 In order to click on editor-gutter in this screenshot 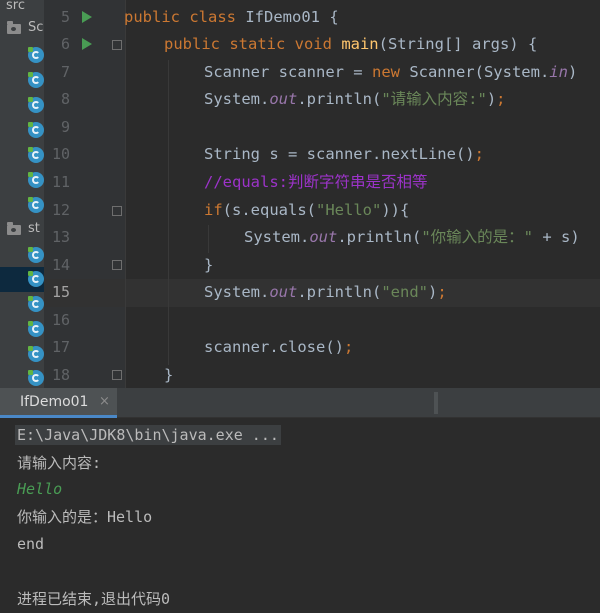, I will do `click(85, 194)`.